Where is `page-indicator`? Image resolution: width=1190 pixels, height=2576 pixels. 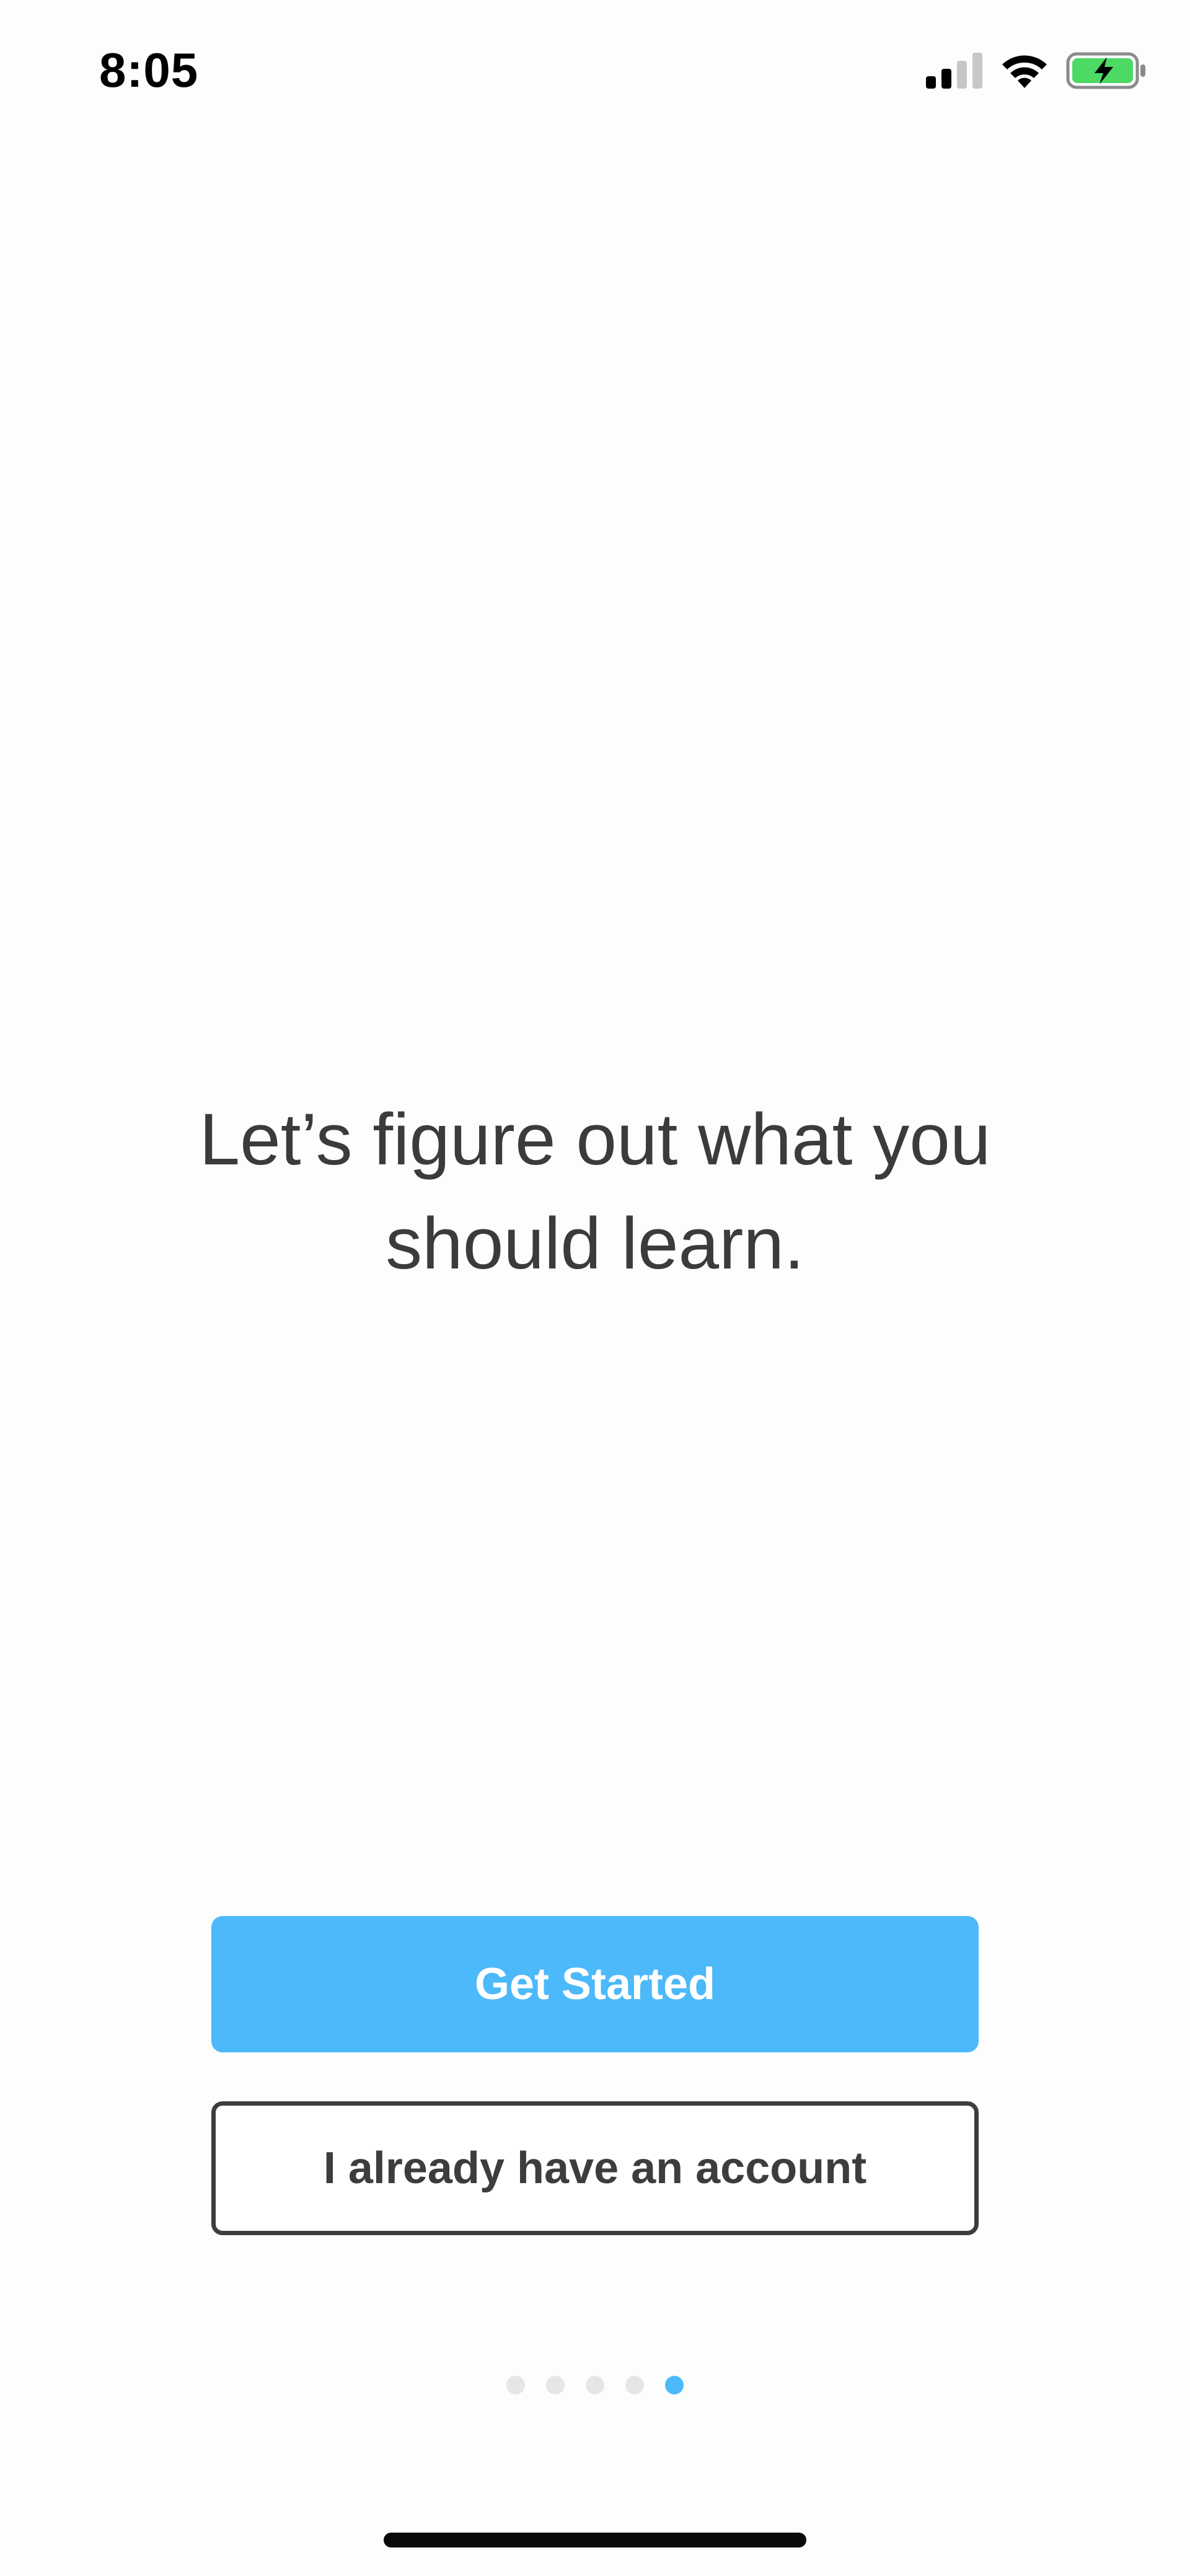
page-indicator is located at coordinates (595, 2385).